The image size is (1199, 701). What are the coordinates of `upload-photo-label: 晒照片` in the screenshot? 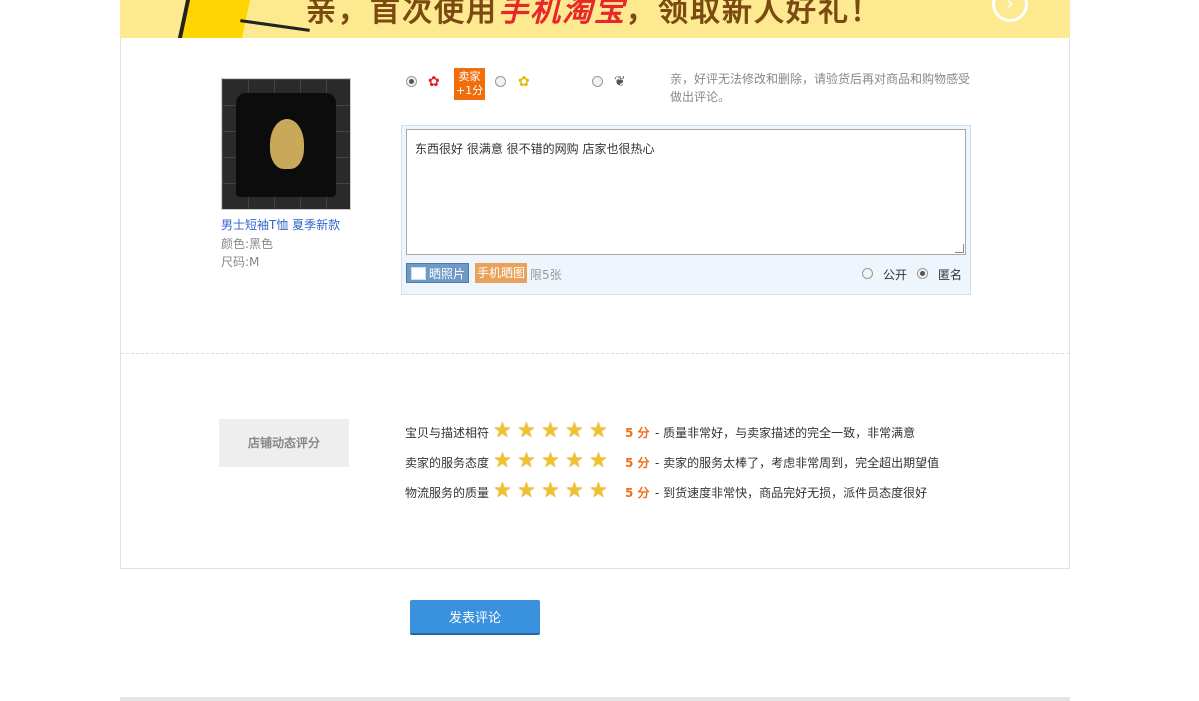 It's located at (447, 274).